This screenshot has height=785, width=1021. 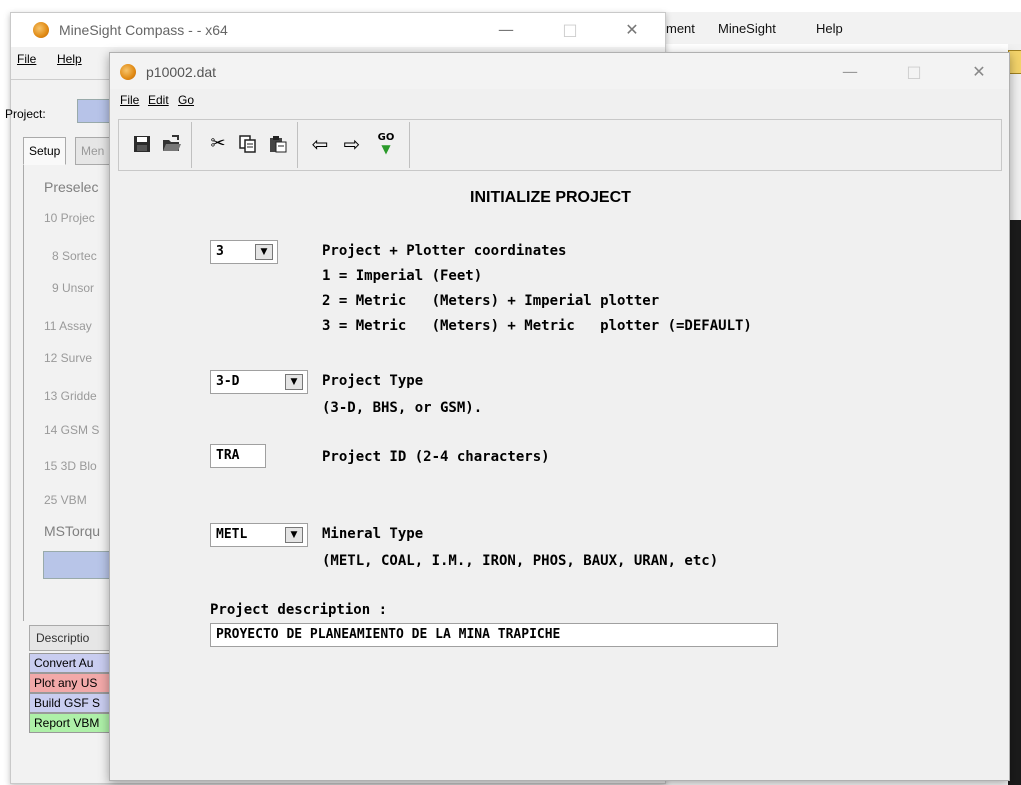 What do you see at coordinates (278, 144) in the screenshot?
I see `paste-icon` at bounding box center [278, 144].